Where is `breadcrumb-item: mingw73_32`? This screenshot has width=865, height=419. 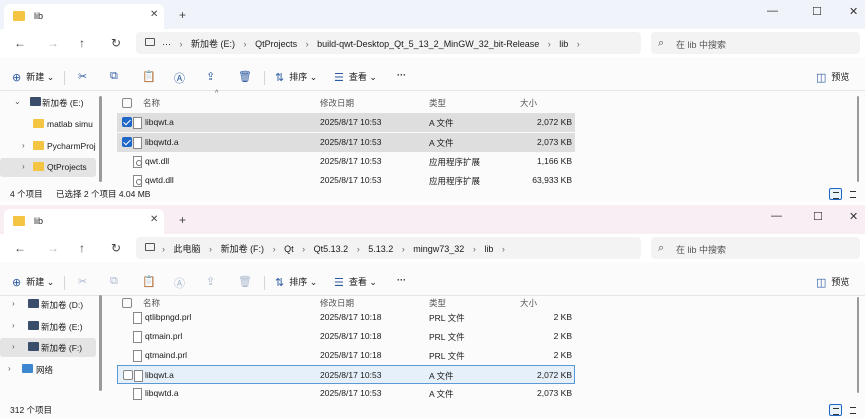 breadcrumb-item: mingw73_32 is located at coordinates (438, 249).